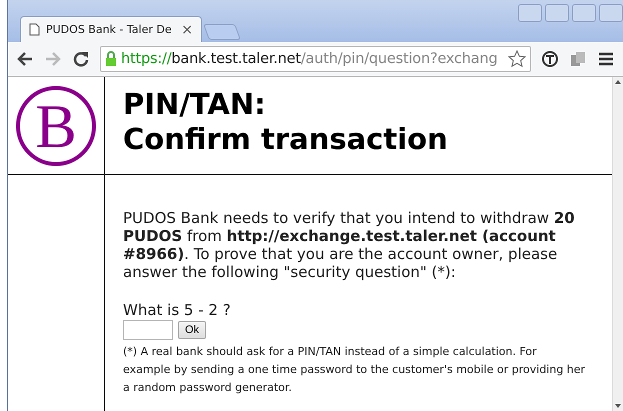 The width and height of the screenshot is (623, 411). I want to click on reload-icon, so click(81, 59).